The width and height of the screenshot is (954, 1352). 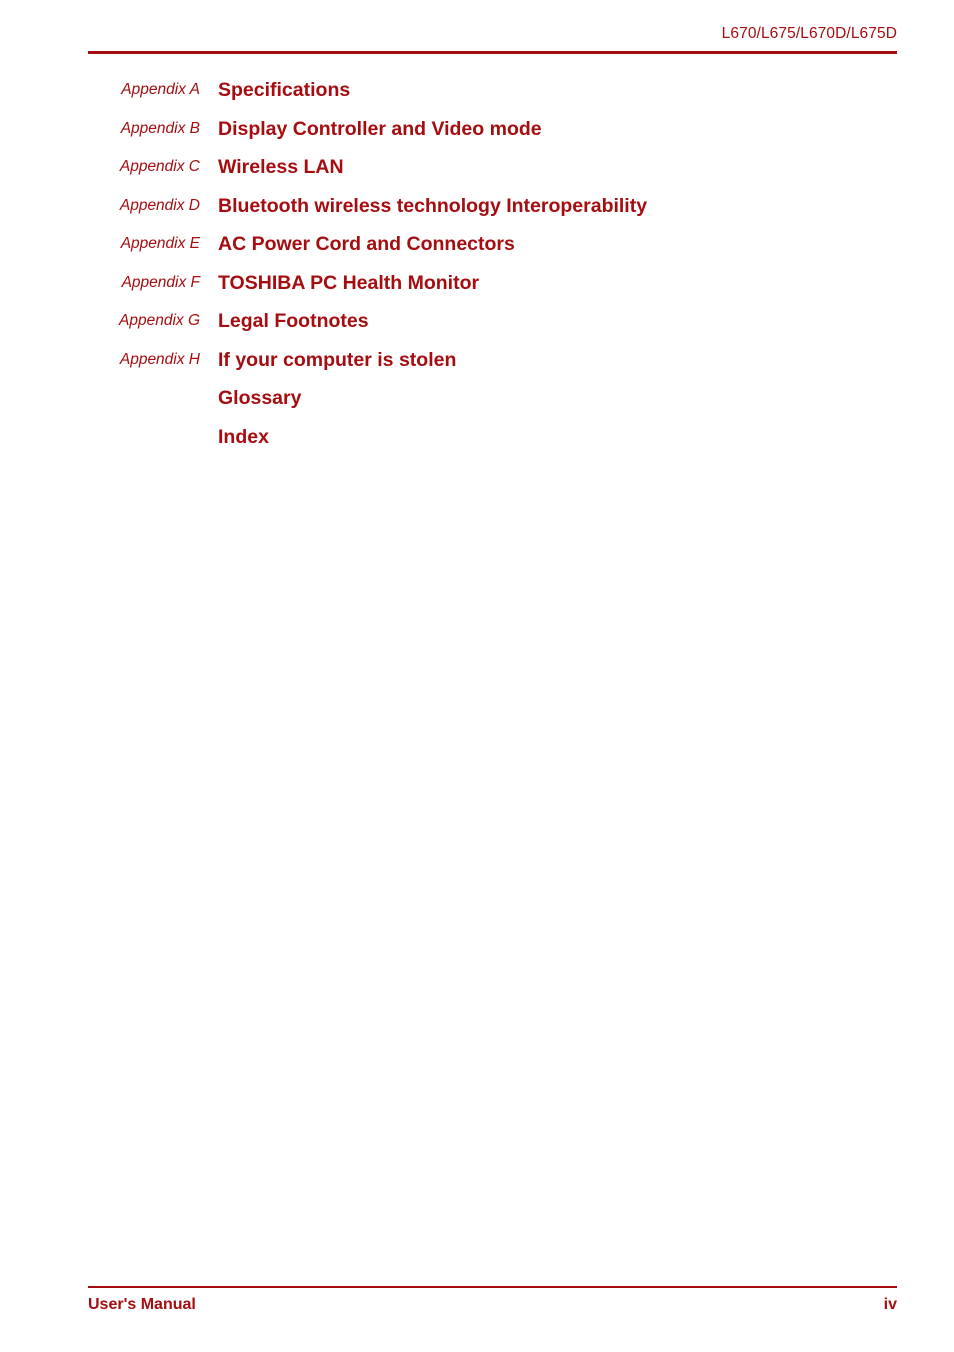 I want to click on toc-entry-title: Display Controller and Video mode, so click(x=577, y=129).